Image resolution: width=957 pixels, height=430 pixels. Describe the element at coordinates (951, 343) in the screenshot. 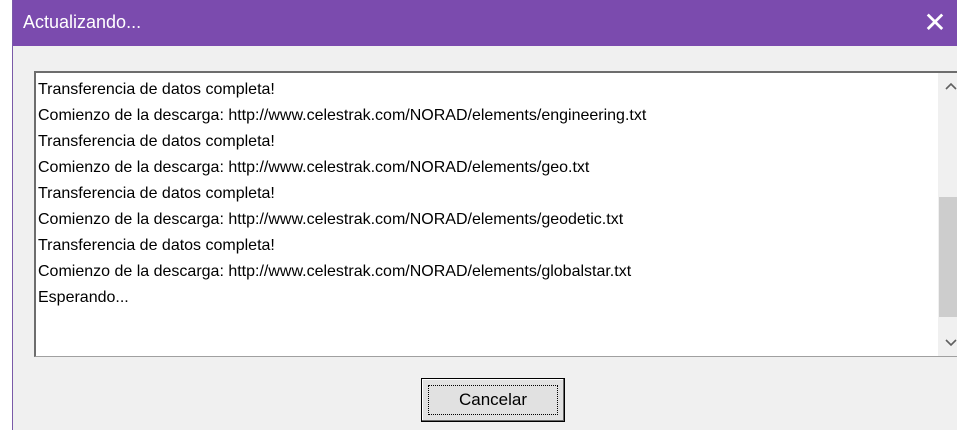

I see `chevron-down-icon` at that location.